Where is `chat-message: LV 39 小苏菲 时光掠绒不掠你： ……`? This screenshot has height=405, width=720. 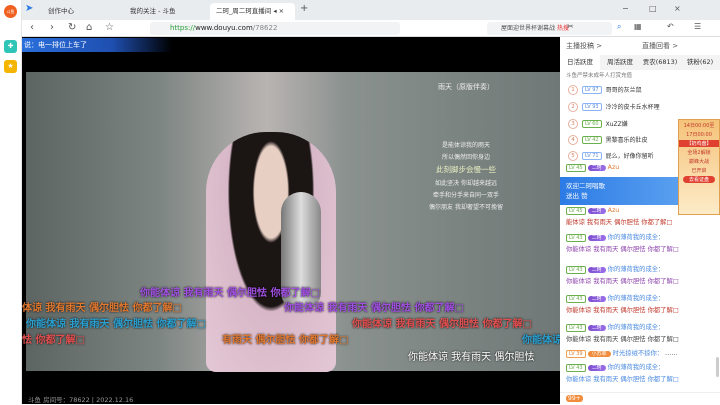
chat-message: LV 39 小苏菲 时光掠绒不掠你： …… is located at coordinates (641, 354).